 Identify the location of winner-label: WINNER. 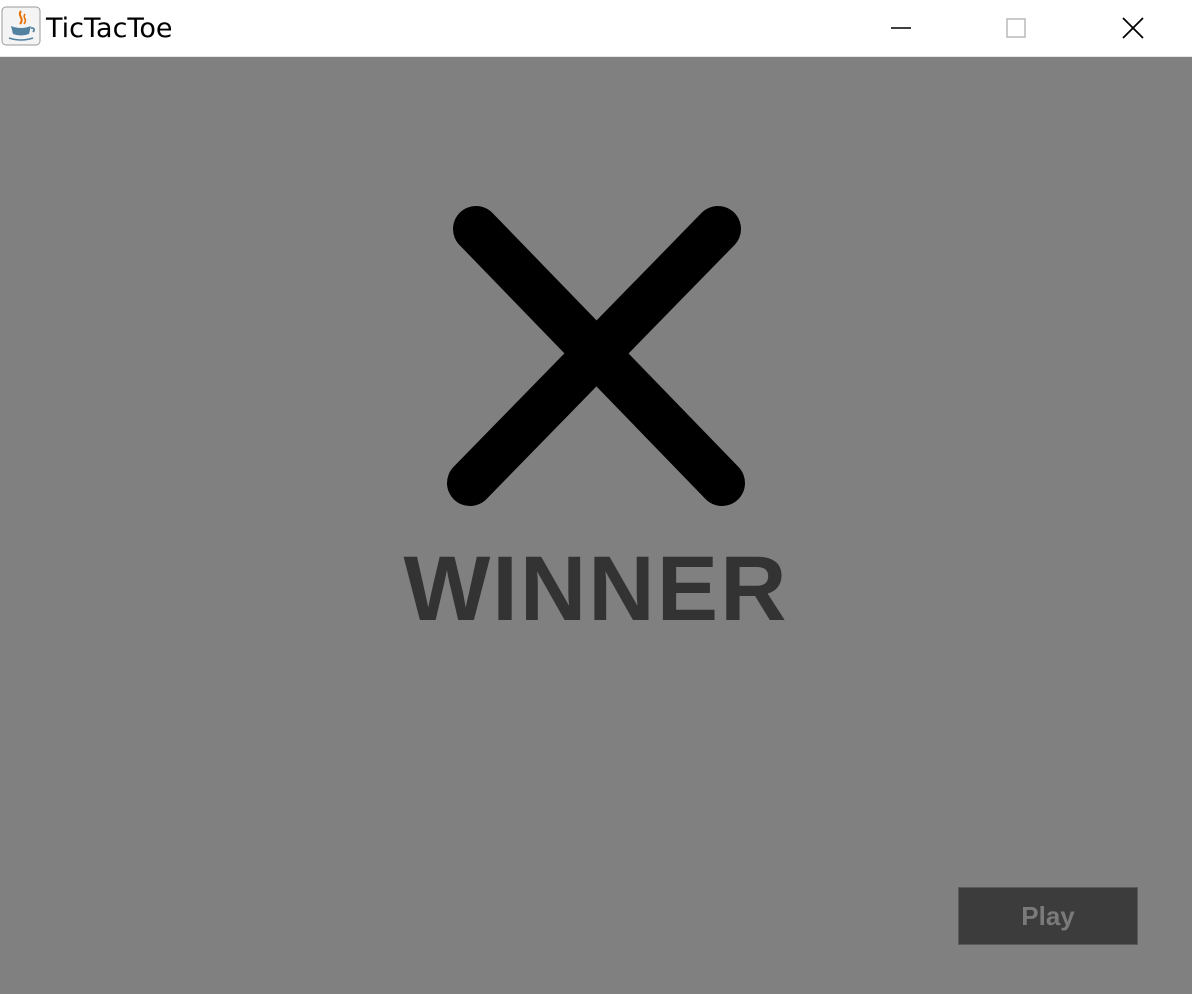
(596, 589).